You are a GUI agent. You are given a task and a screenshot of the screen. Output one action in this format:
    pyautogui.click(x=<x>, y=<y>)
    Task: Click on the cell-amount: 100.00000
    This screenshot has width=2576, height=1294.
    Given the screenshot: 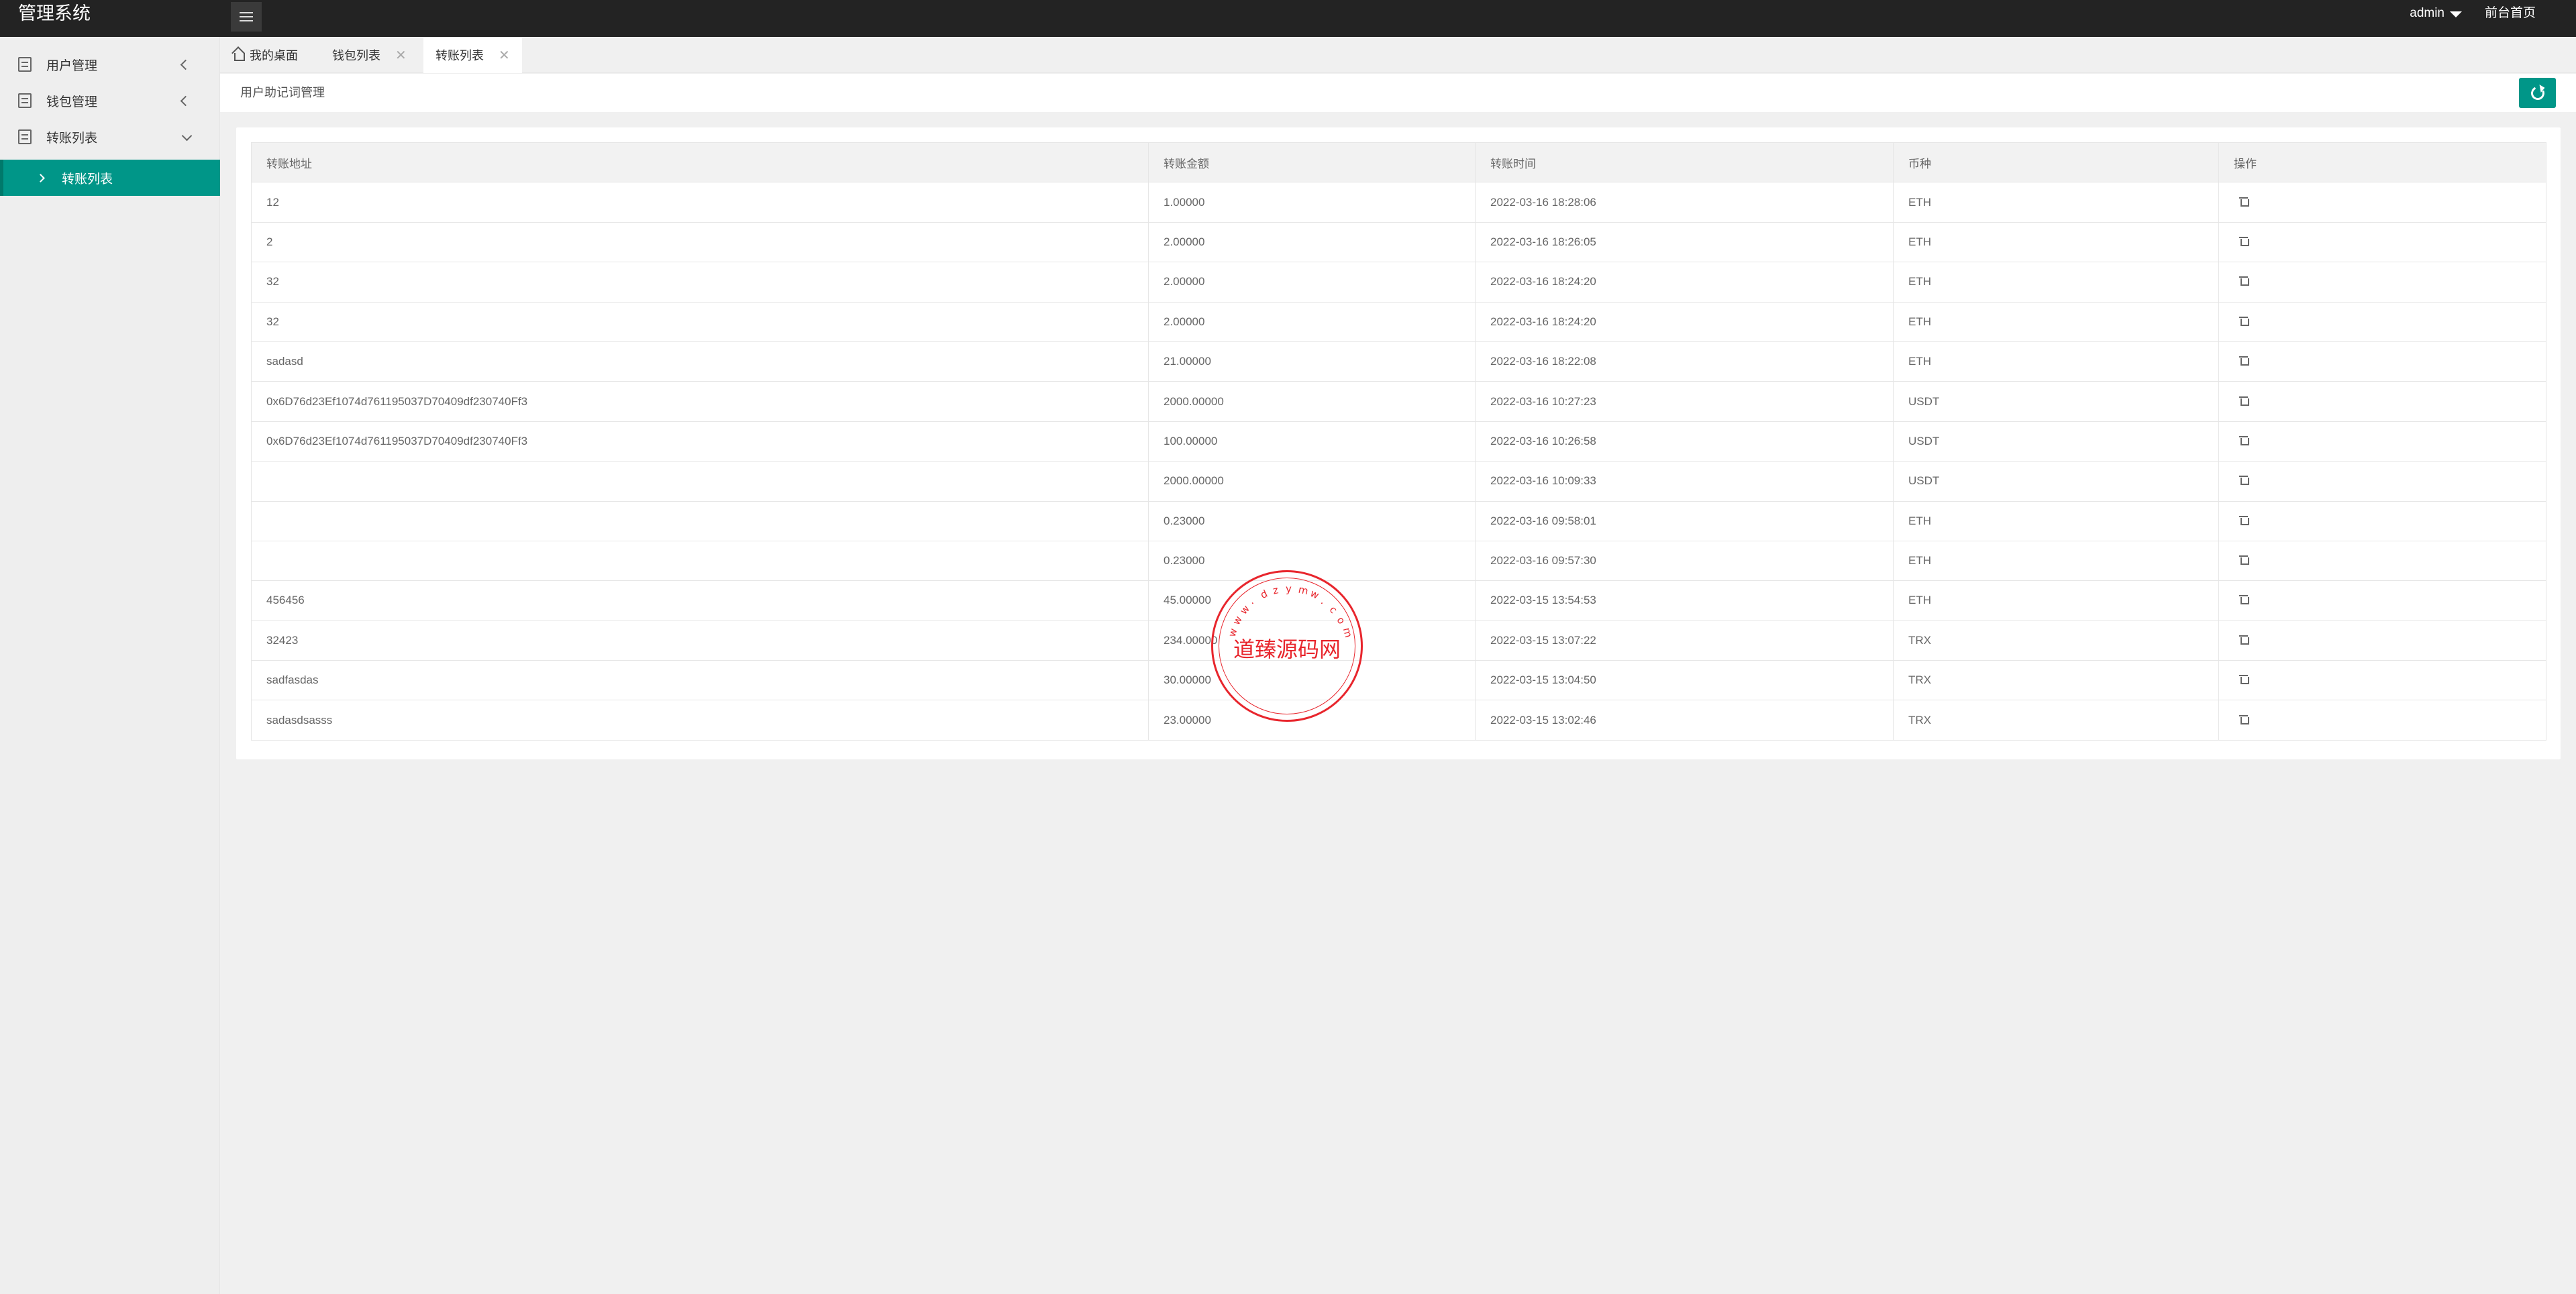 What is the action you would take?
    pyautogui.click(x=1312, y=441)
    